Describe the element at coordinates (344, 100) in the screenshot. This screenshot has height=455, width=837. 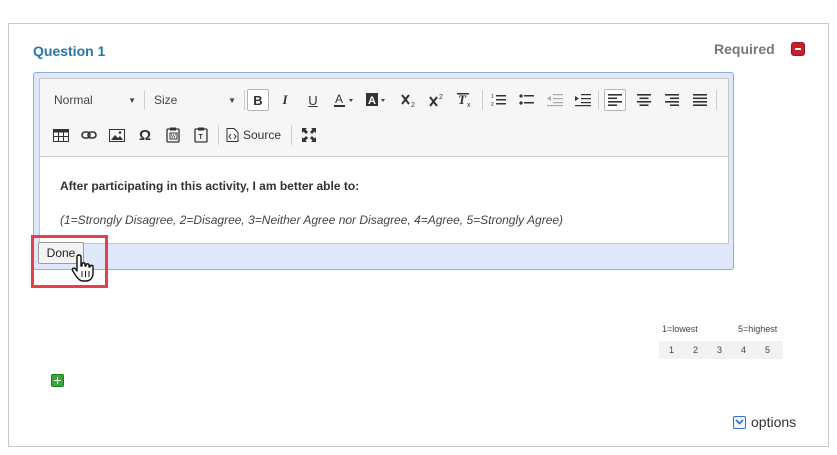
I see `text-color-icon: A` at that location.